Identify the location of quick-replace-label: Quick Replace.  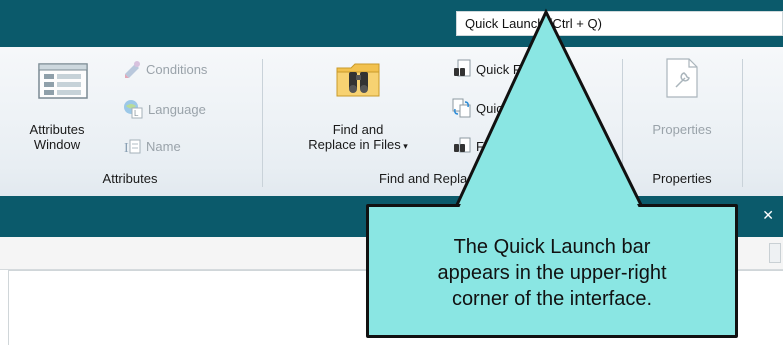
(518, 108).